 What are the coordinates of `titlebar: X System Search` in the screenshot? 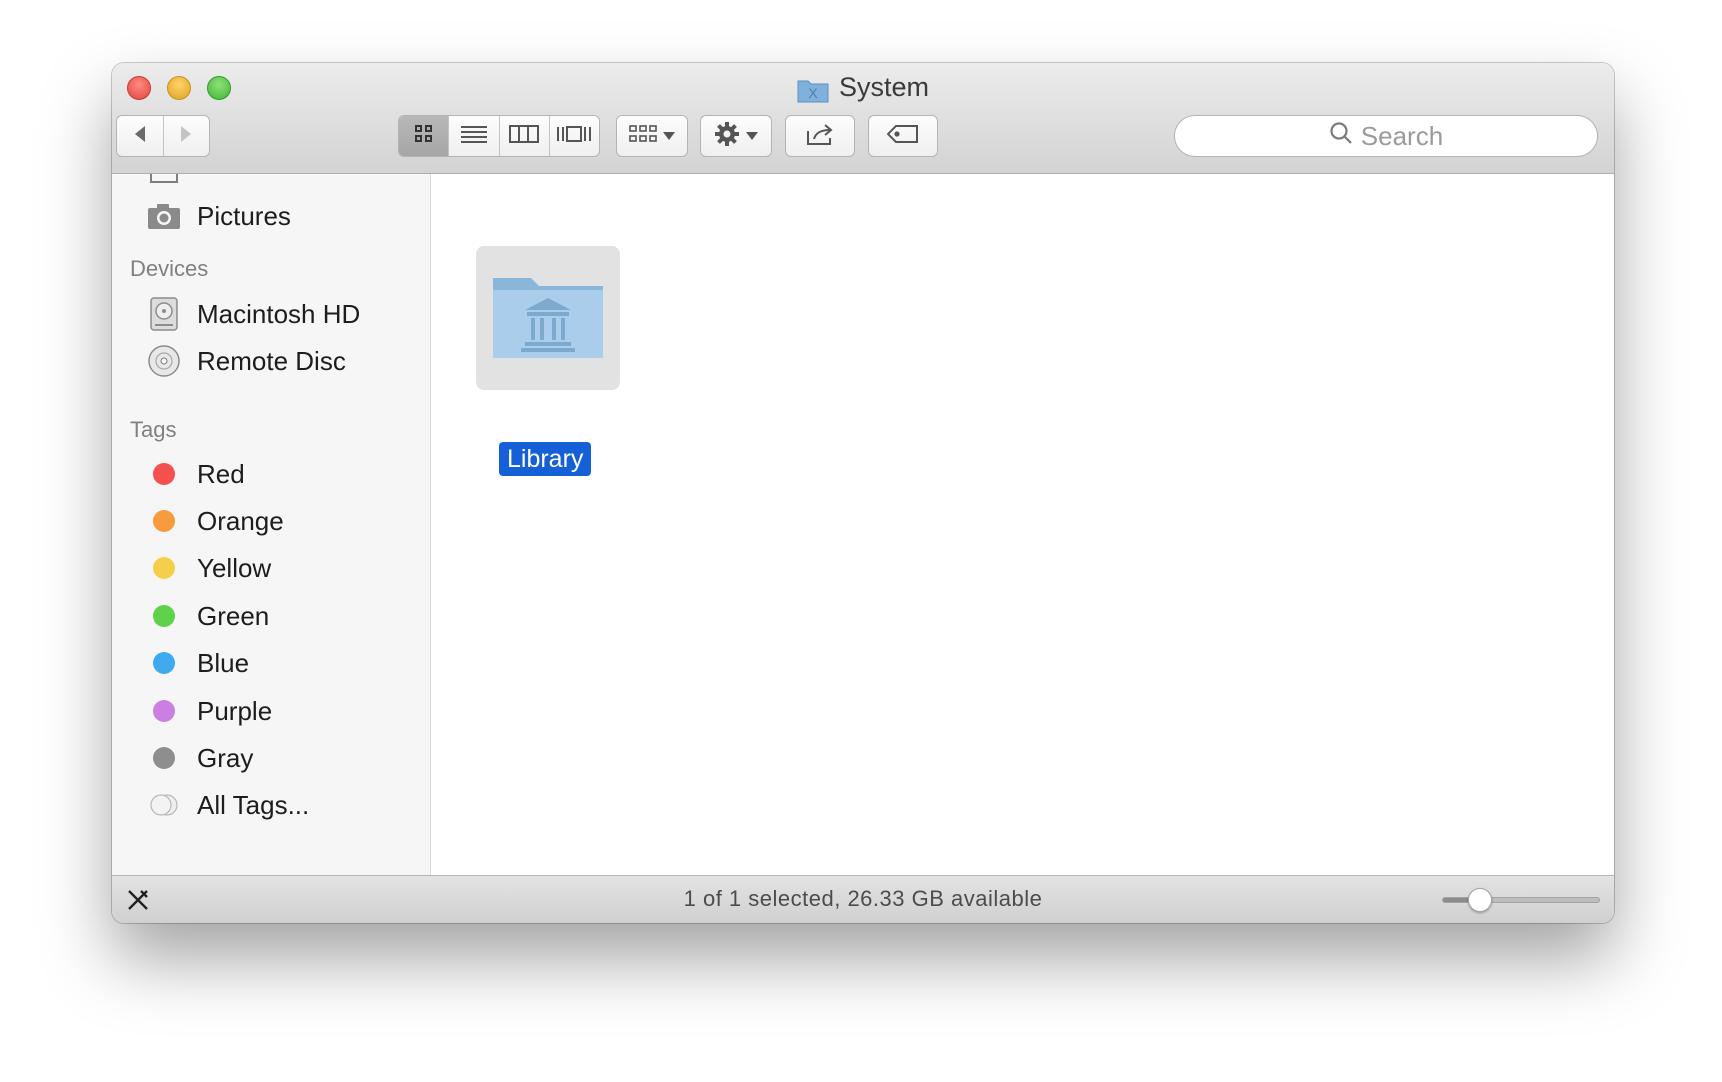 It's located at (863, 118).